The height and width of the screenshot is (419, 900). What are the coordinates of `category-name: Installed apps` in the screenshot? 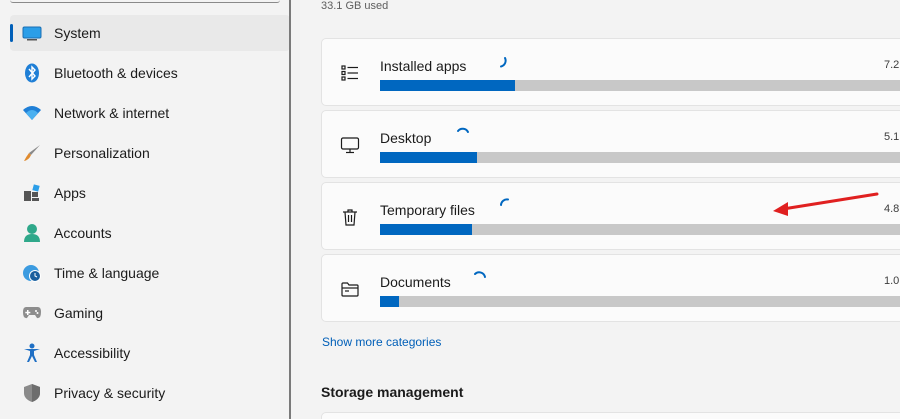 It's located at (423, 66).